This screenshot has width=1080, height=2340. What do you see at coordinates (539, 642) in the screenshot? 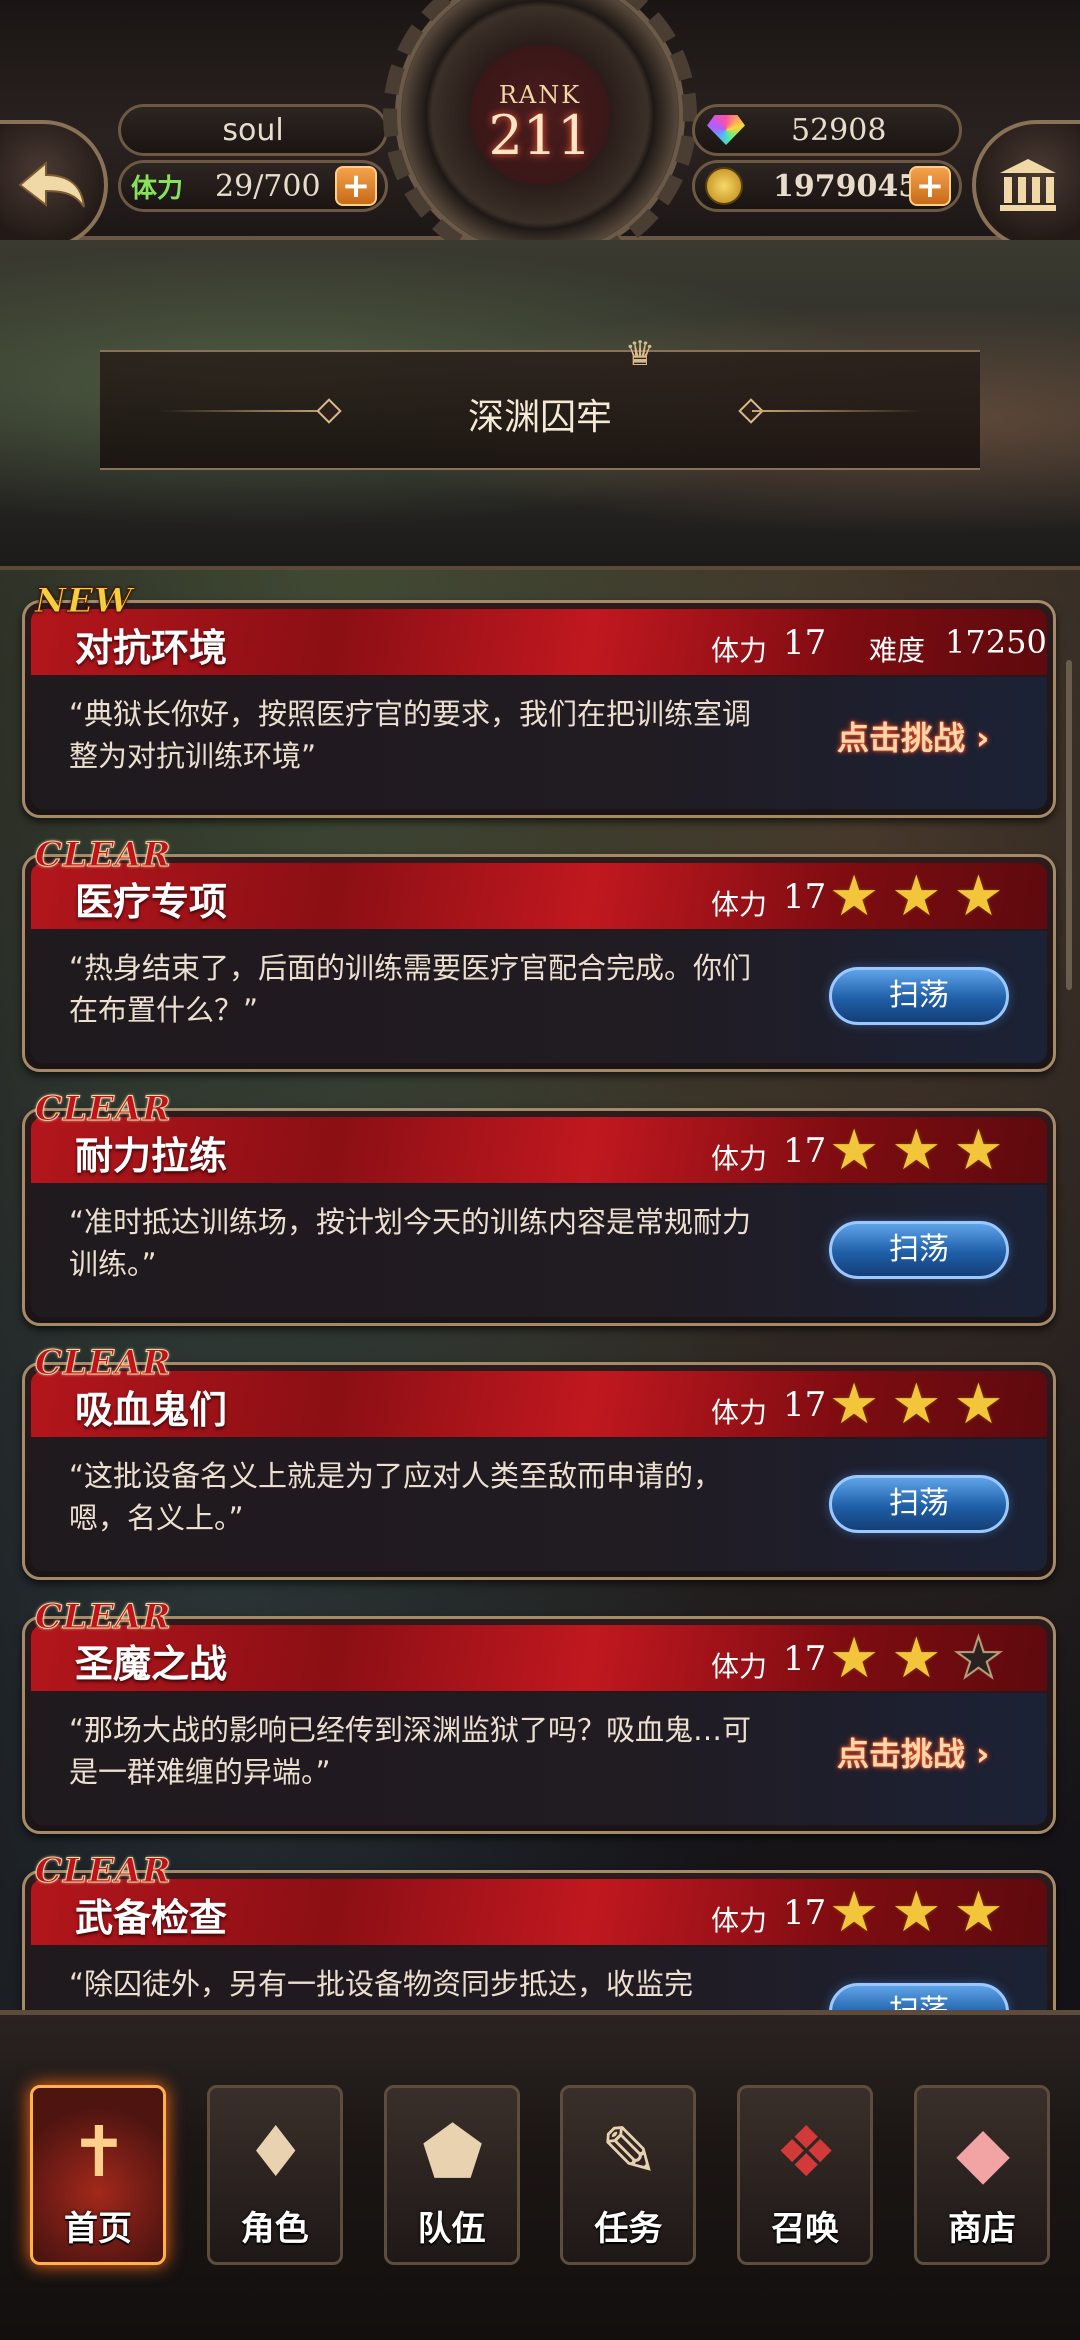
I see `stage-card-header: 对抗环境 体力 17 难度 17250` at bounding box center [539, 642].